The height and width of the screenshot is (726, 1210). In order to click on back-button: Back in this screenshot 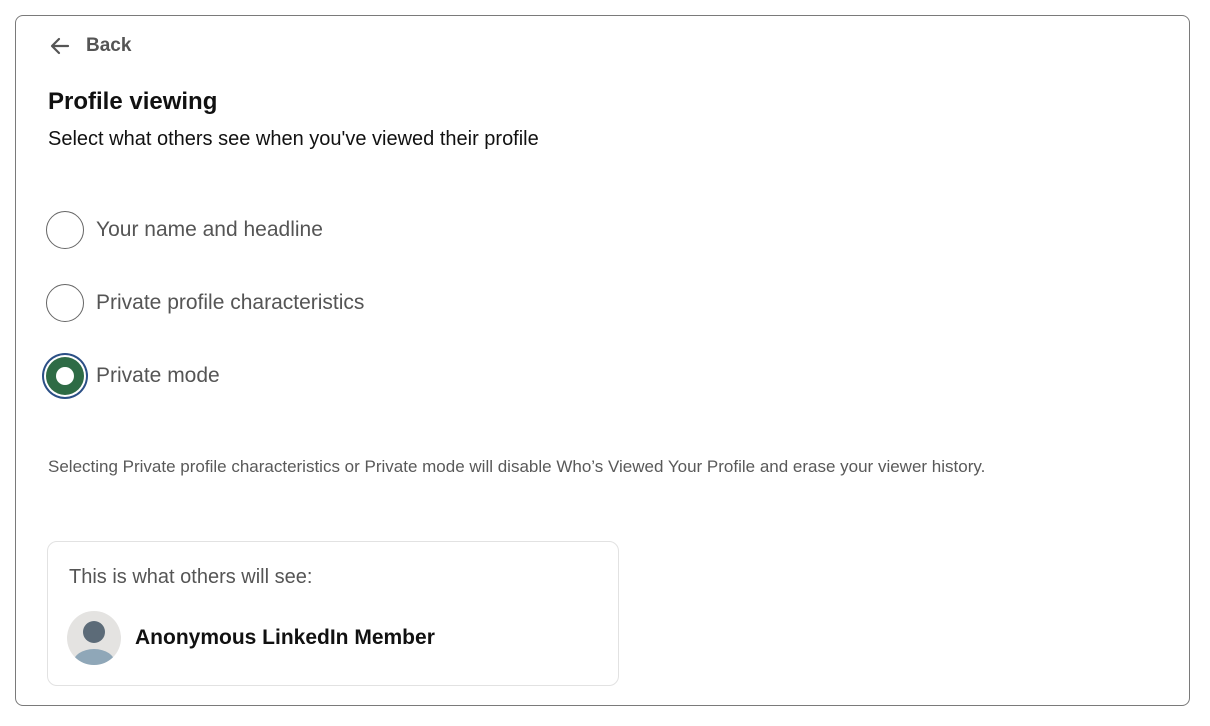, I will do `click(89, 46)`.